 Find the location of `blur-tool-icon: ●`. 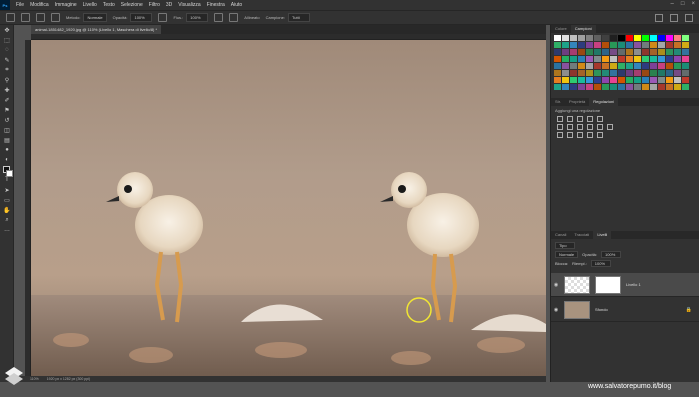

blur-tool-icon: ● is located at coordinates (7, 150).